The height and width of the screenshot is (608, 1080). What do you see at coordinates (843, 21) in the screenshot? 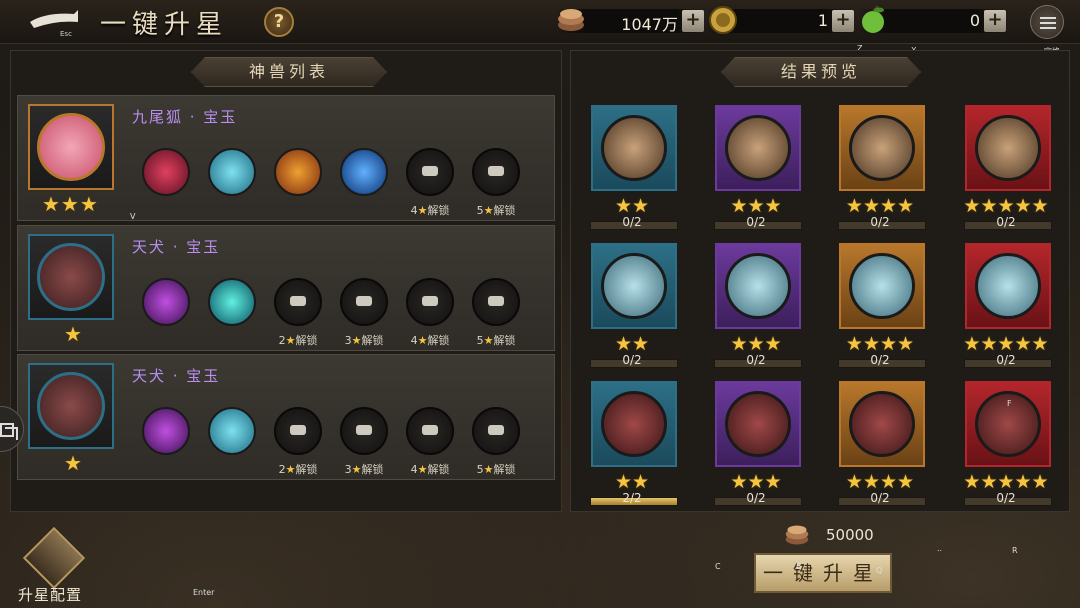
I see `gold-add-button: +` at bounding box center [843, 21].